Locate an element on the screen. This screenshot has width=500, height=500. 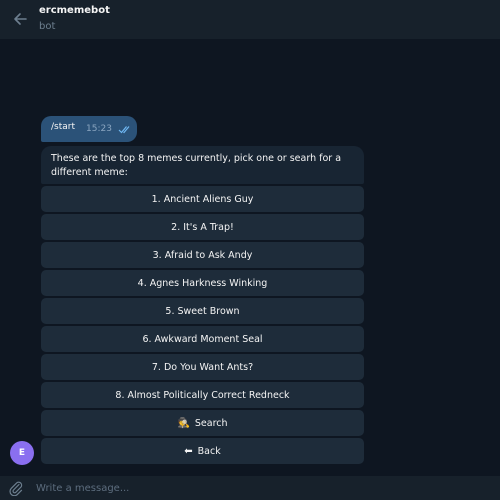
avatar-initial: E is located at coordinates (22, 453).